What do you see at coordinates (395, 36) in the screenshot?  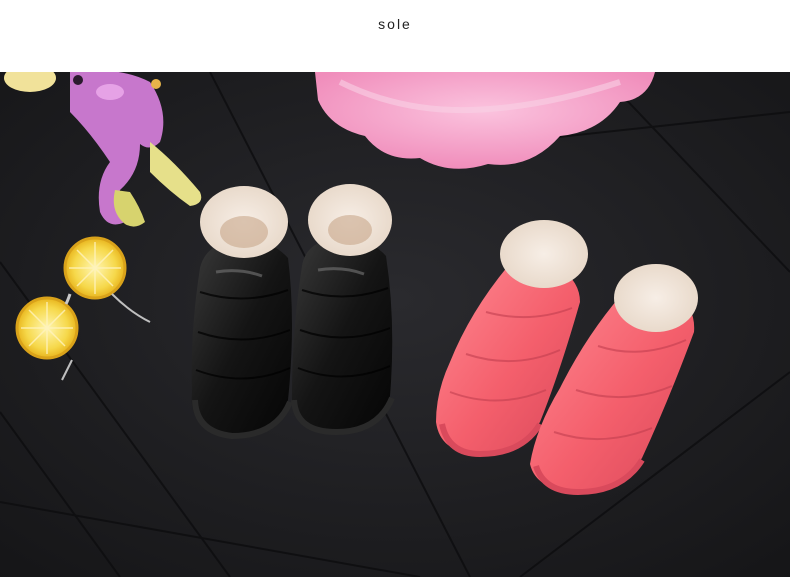 I see `section-header: sole` at bounding box center [395, 36].